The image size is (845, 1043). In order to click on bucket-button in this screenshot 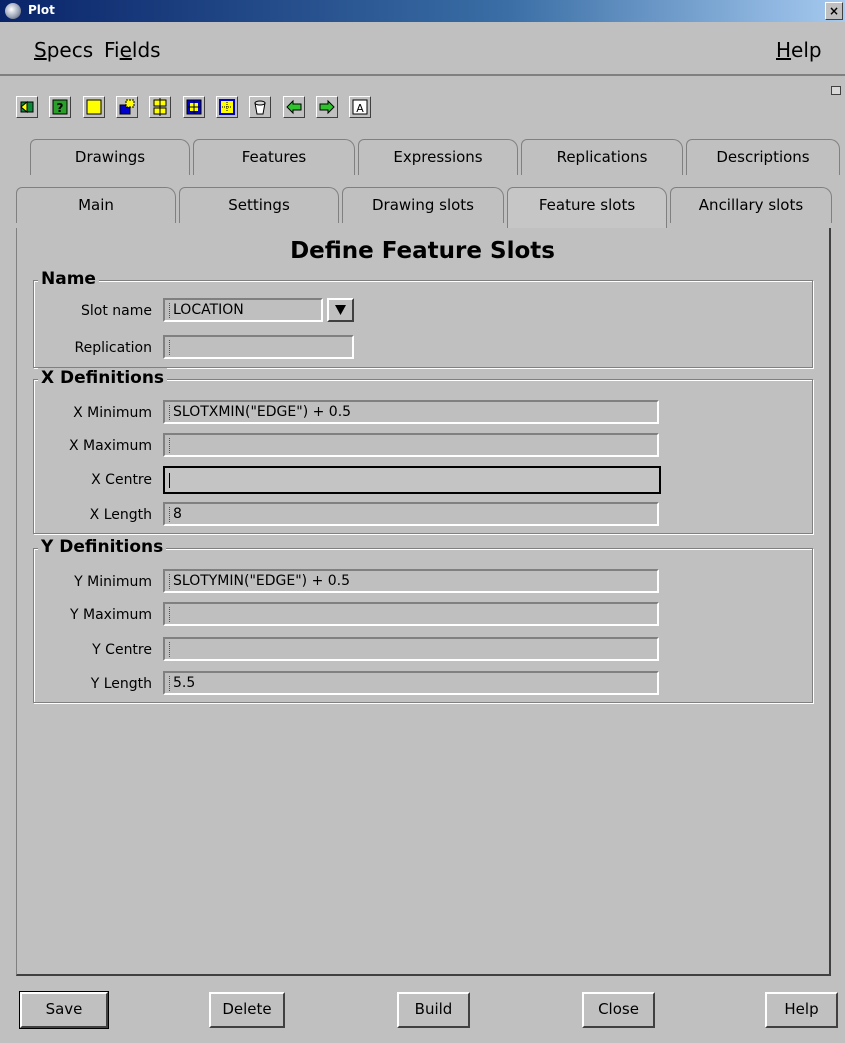, I will do `click(260, 107)`.